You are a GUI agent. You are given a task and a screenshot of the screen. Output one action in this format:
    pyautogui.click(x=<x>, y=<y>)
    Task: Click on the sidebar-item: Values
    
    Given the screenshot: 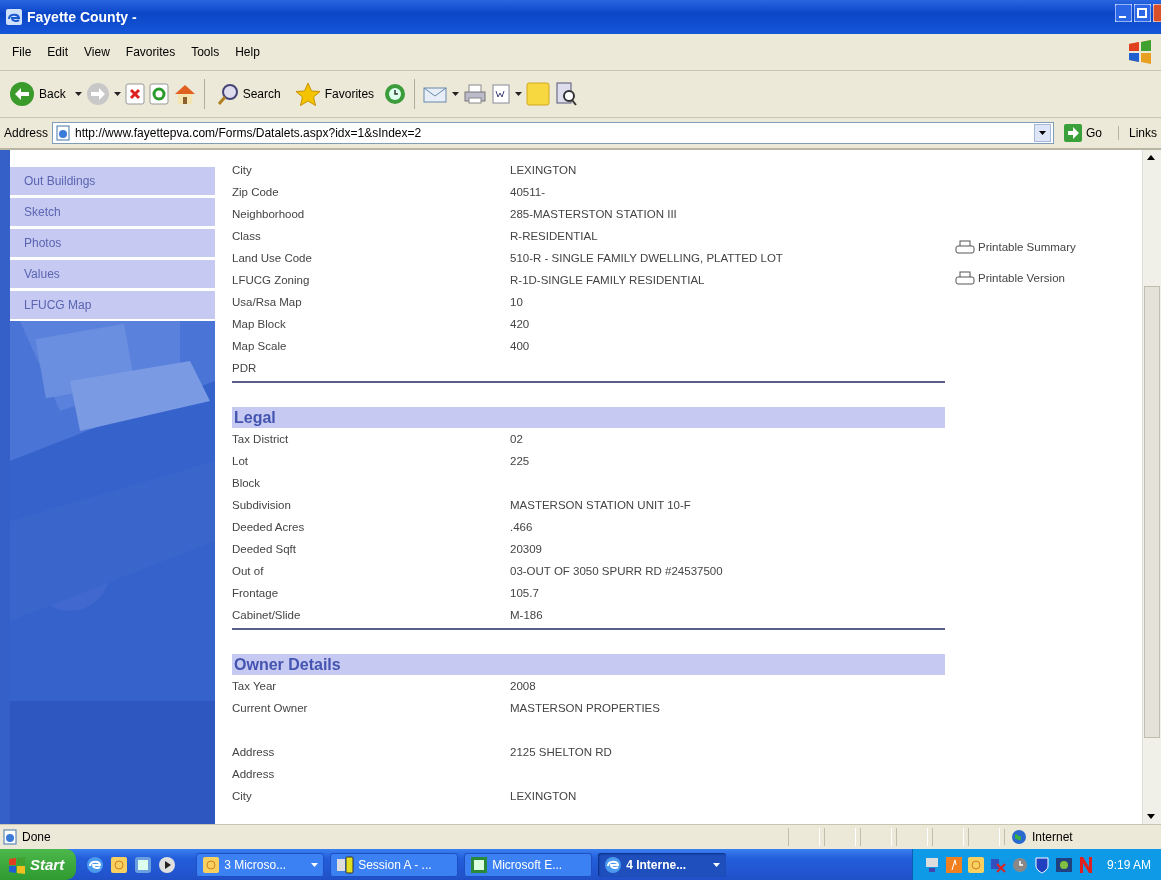 What is the action you would take?
    pyautogui.click(x=112, y=274)
    